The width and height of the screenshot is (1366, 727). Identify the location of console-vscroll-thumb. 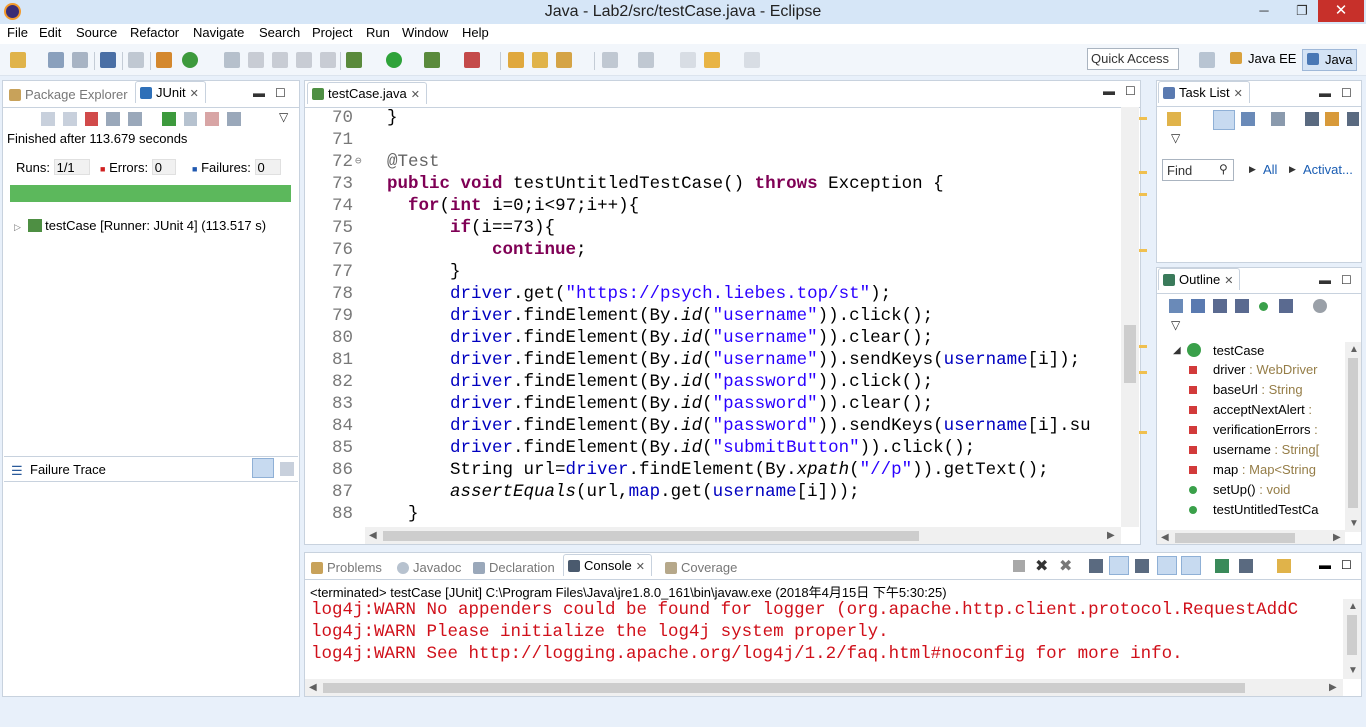
(1352, 635).